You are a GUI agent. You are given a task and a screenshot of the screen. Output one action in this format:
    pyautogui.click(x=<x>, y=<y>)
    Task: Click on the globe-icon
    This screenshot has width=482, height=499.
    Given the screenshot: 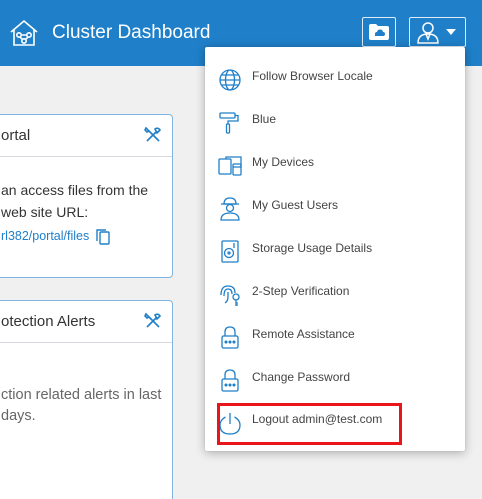 What is the action you would take?
    pyautogui.click(x=230, y=80)
    